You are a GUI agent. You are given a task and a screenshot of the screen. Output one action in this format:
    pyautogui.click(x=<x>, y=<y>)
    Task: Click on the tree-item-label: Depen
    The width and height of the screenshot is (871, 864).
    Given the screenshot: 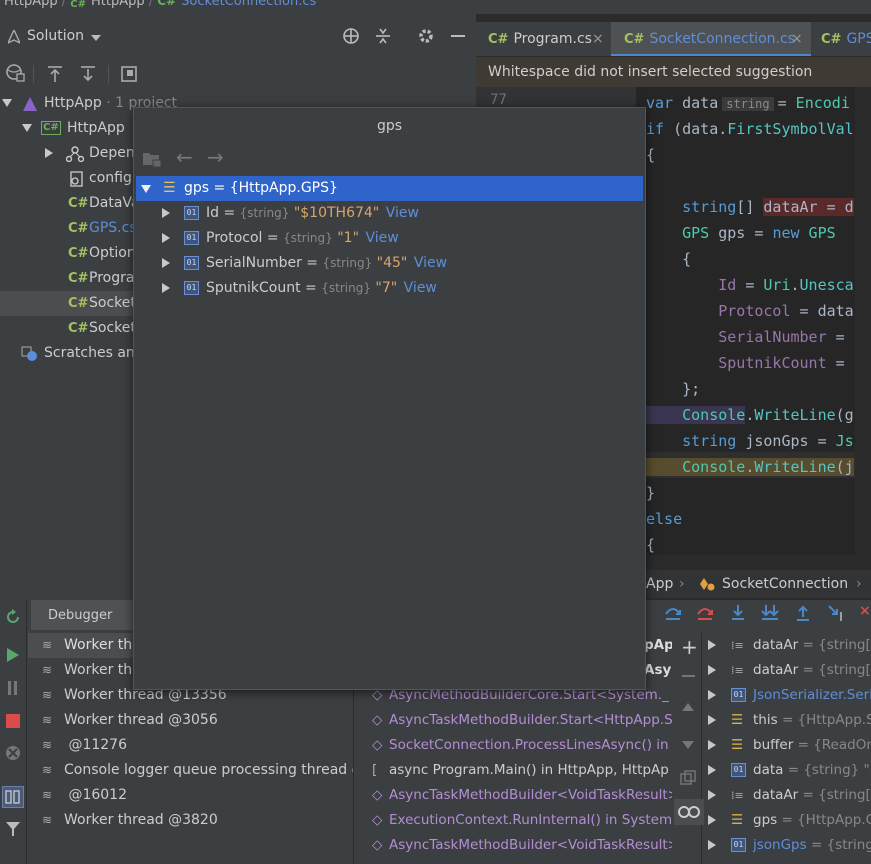 What is the action you would take?
    pyautogui.click(x=112, y=153)
    